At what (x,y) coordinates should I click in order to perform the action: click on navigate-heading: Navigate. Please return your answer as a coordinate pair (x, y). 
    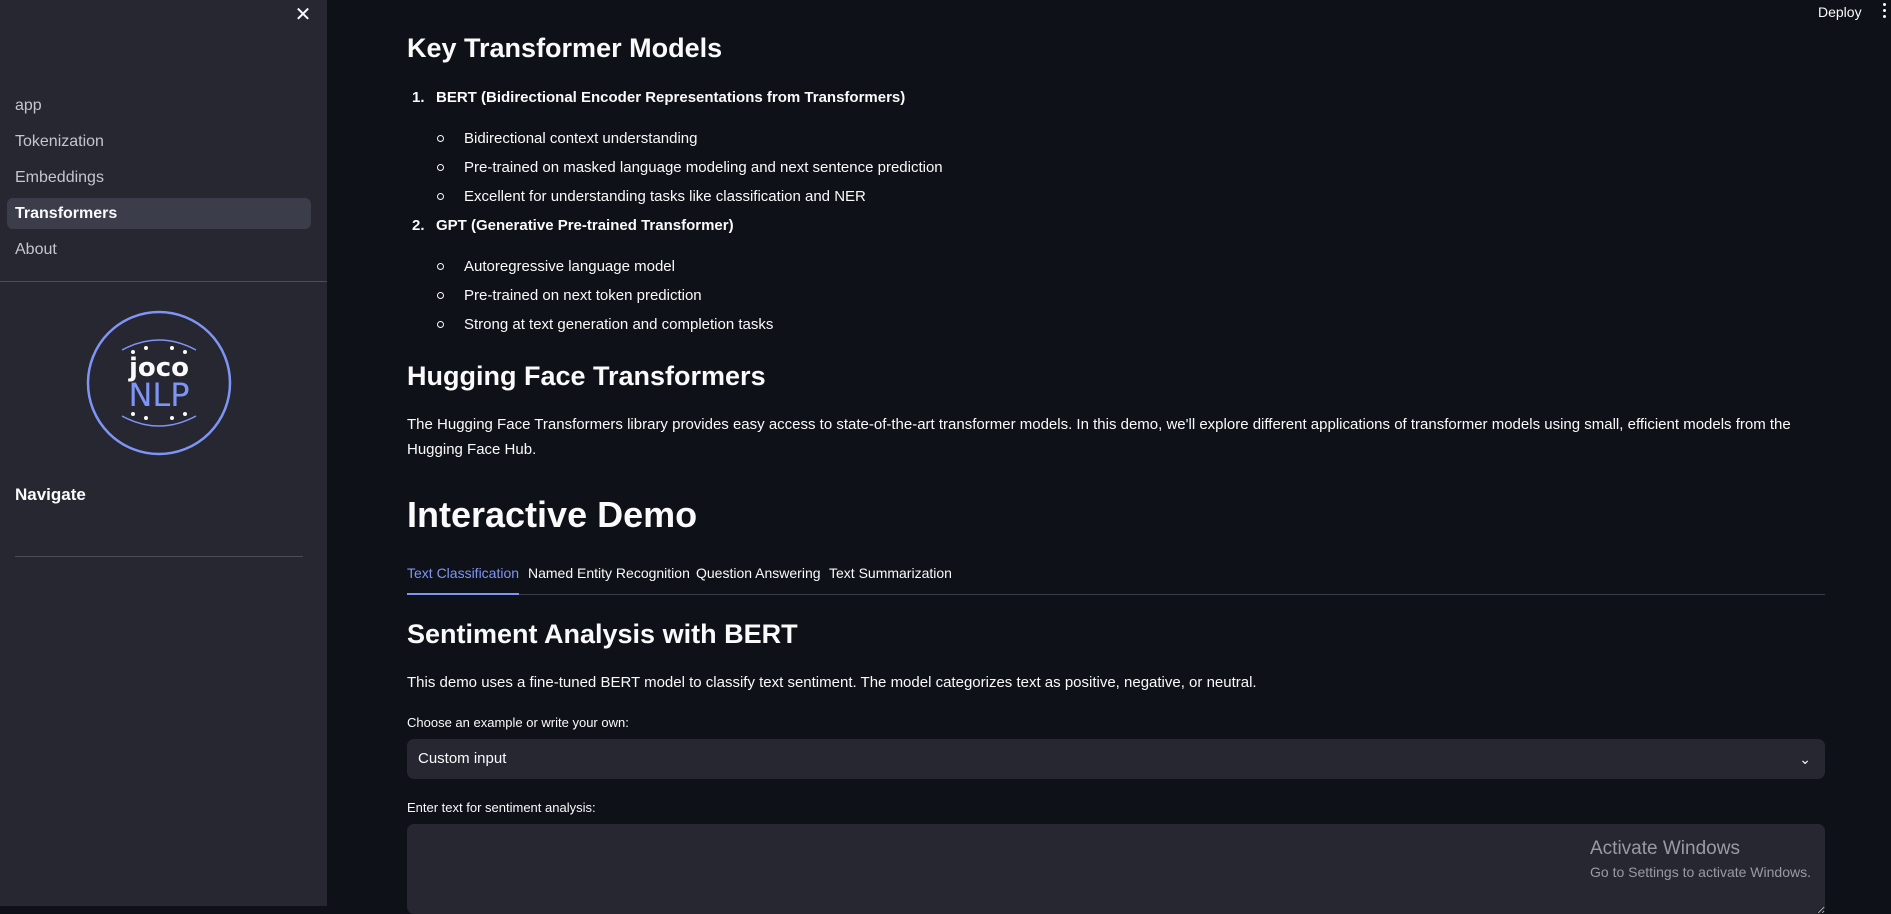
    Looking at the image, I should click on (50, 494).